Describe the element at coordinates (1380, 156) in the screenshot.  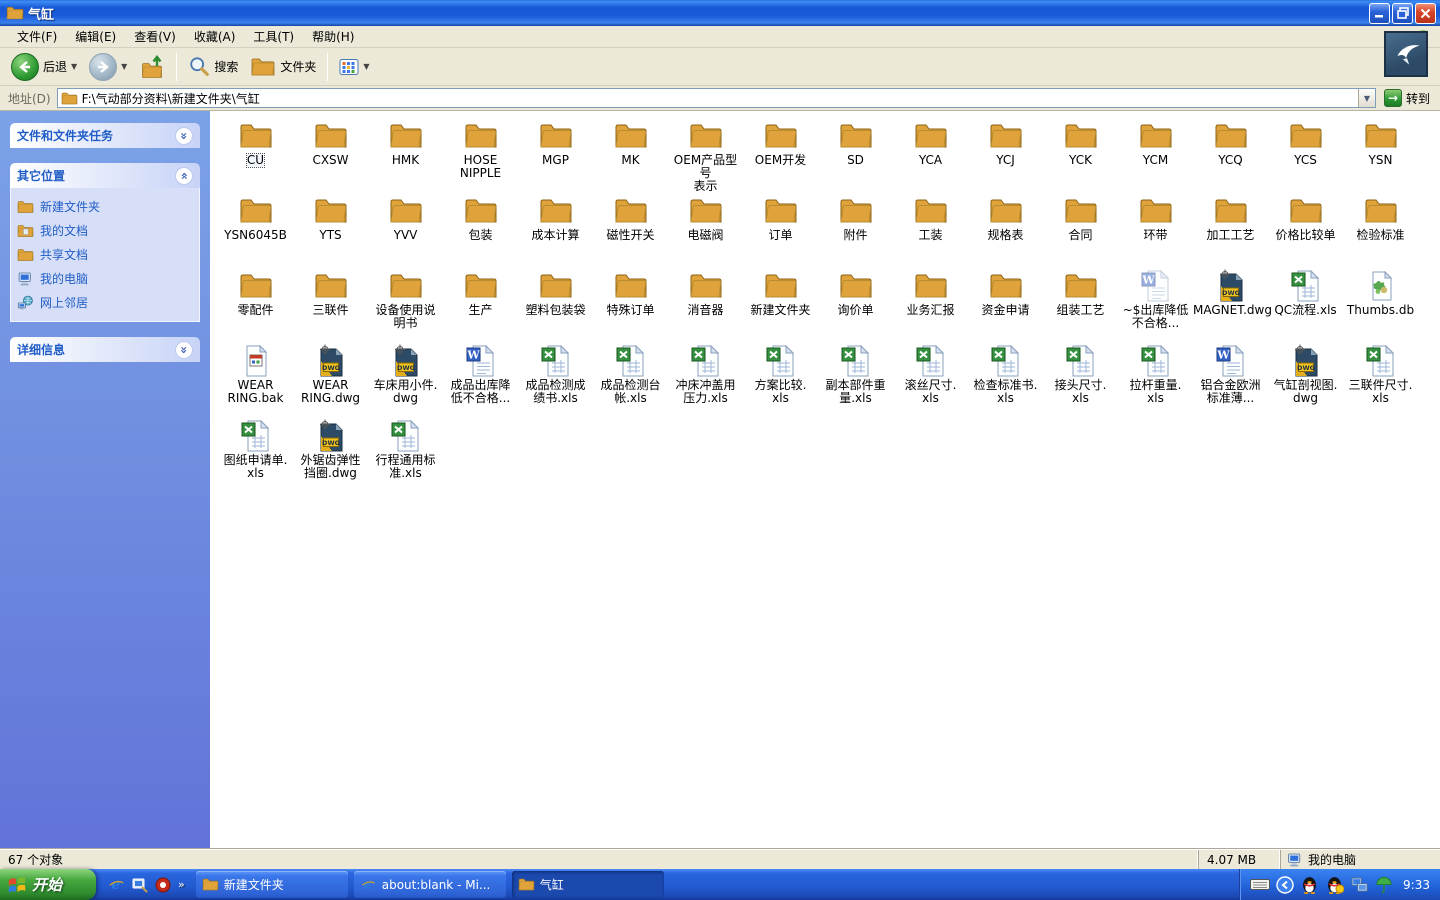
I see `file-item: YSN` at that location.